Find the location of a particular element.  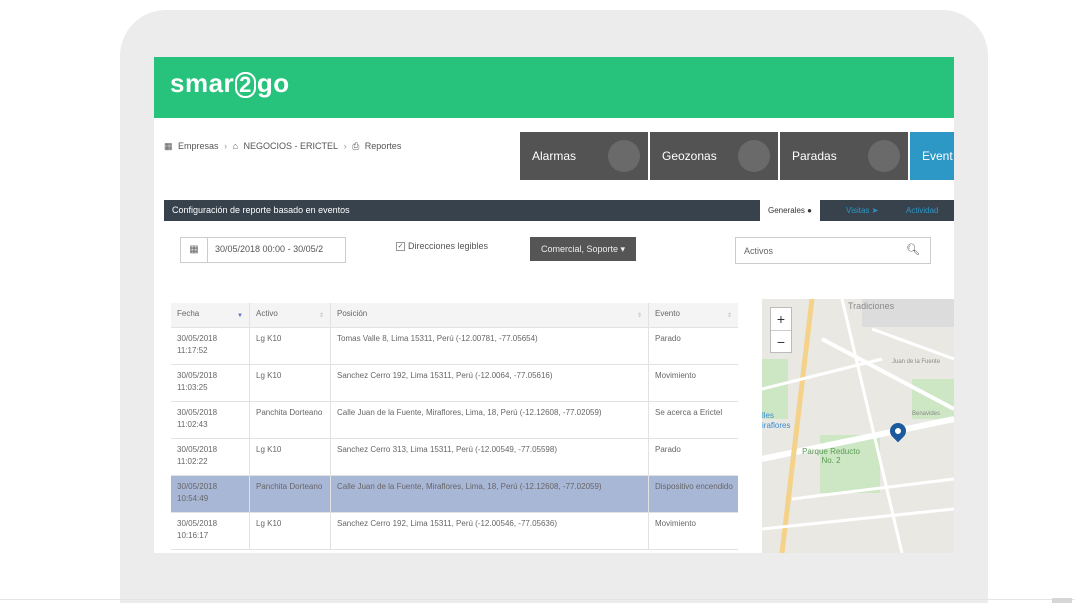

info-icon: ● is located at coordinates (809, 210).